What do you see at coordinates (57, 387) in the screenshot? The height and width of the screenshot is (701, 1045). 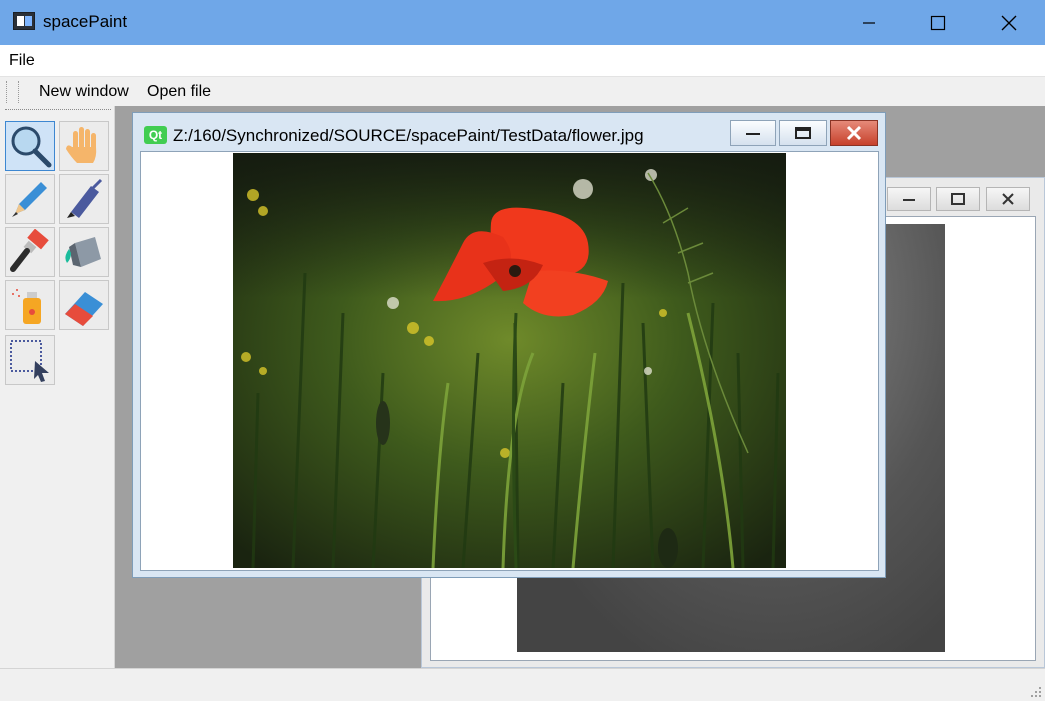 I see `tool-palette` at bounding box center [57, 387].